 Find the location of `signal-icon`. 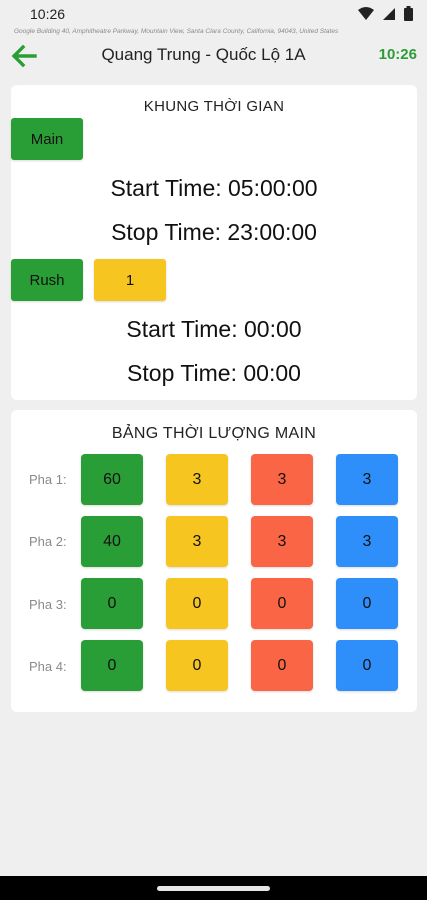

signal-icon is located at coordinates (389, 14).